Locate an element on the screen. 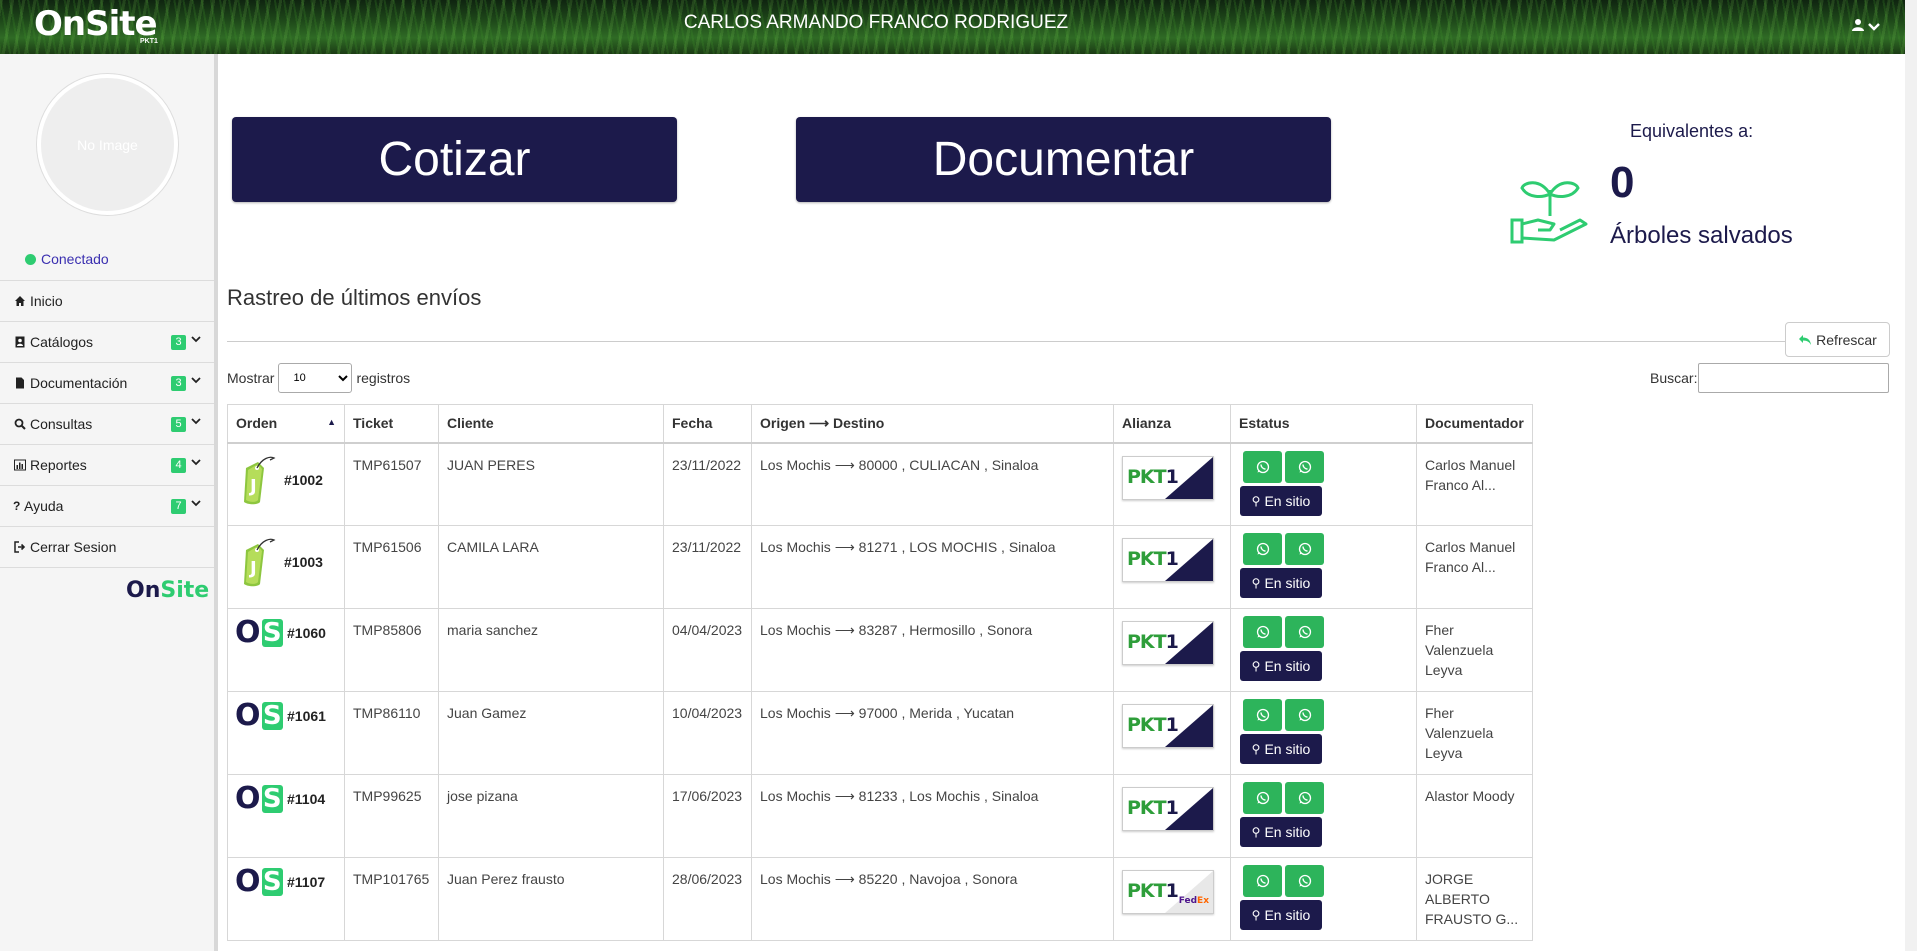 The height and width of the screenshot is (951, 1917). order-number: #1003 is located at coordinates (303, 562).